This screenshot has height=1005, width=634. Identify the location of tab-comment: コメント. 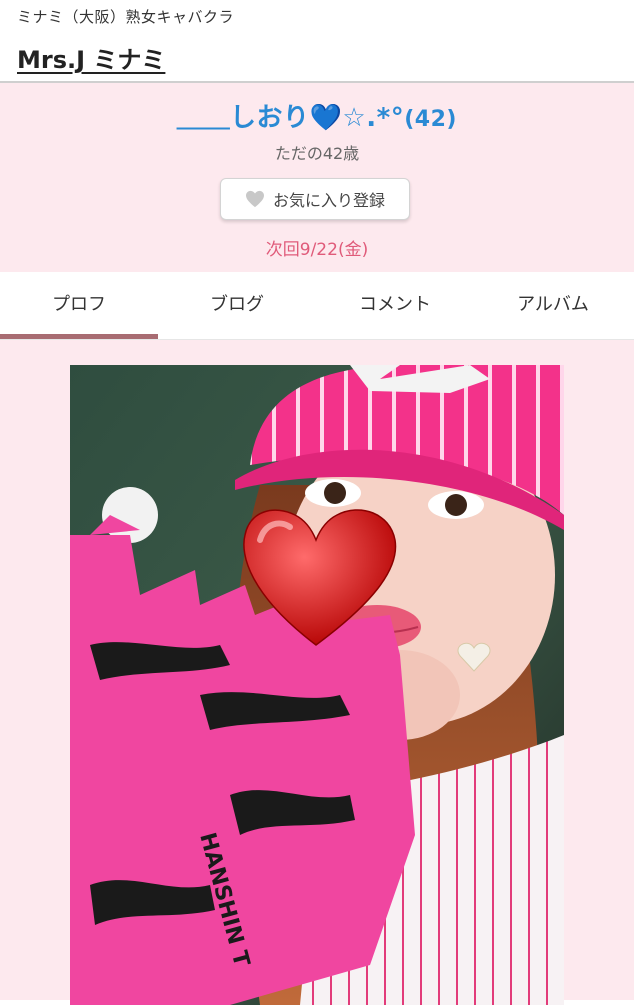
(395, 303).